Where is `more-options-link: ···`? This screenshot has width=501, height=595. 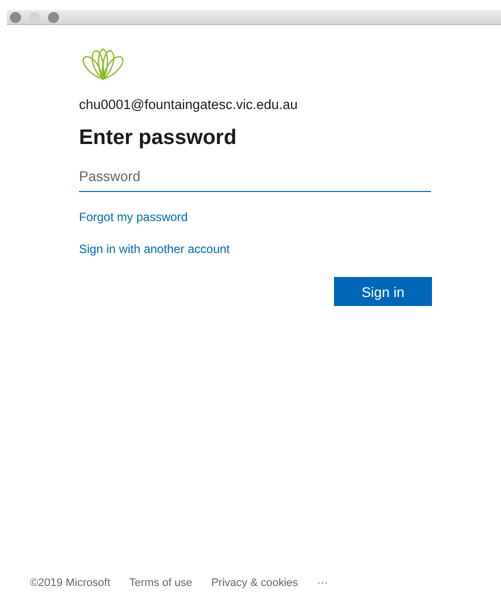 more-options-link: ··· is located at coordinates (322, 583).